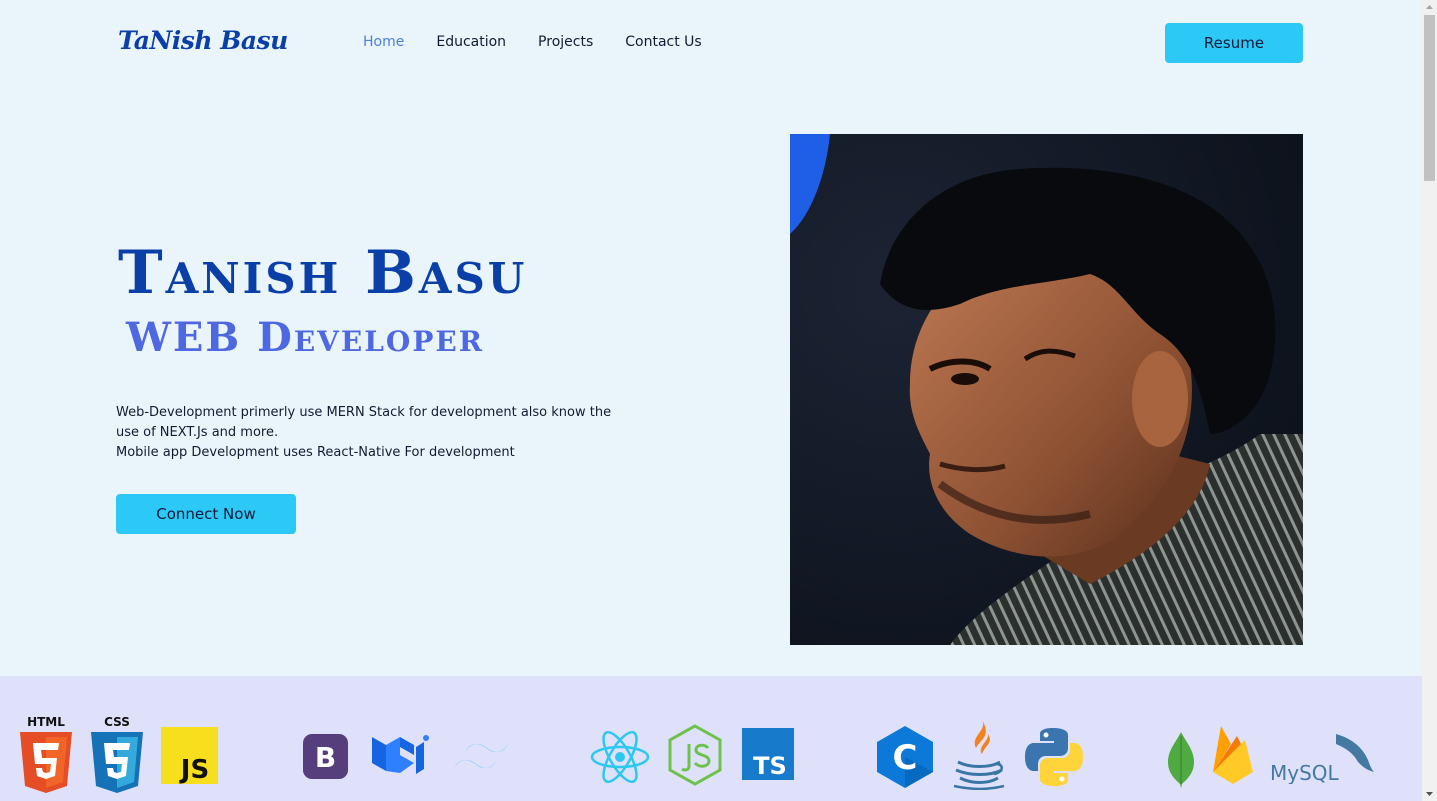  What do you see at coordinates (1429, 793) in the screenshot?
I see `scroll-down-icon` at bounding box center [1429, 793].